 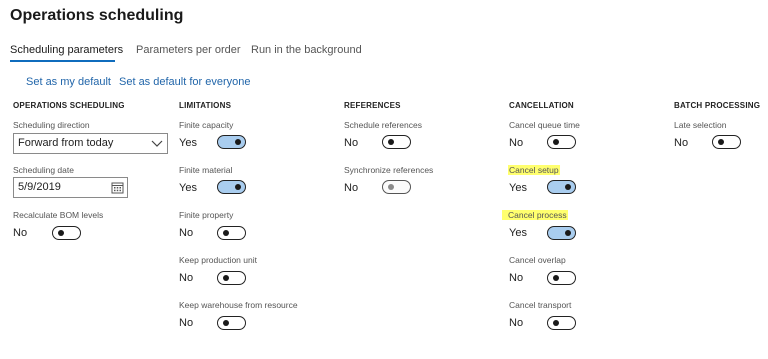 I want to click on finite-material-toggle, so click(x=231, y=187).